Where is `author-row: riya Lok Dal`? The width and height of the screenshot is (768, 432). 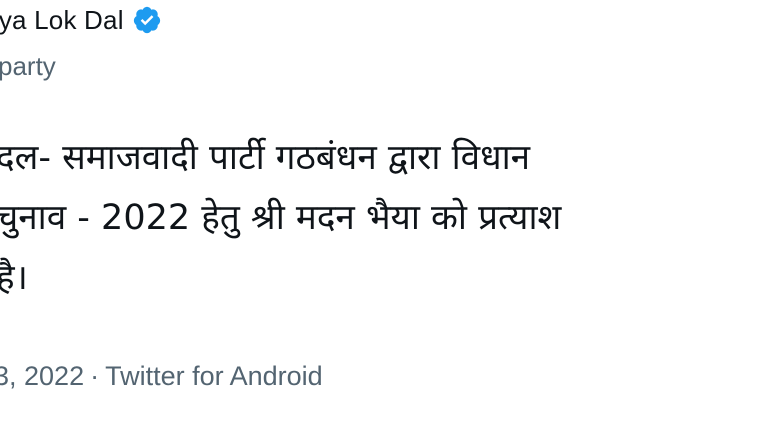 author-row: riya Lok Dal is located at coordinates (81, 20).